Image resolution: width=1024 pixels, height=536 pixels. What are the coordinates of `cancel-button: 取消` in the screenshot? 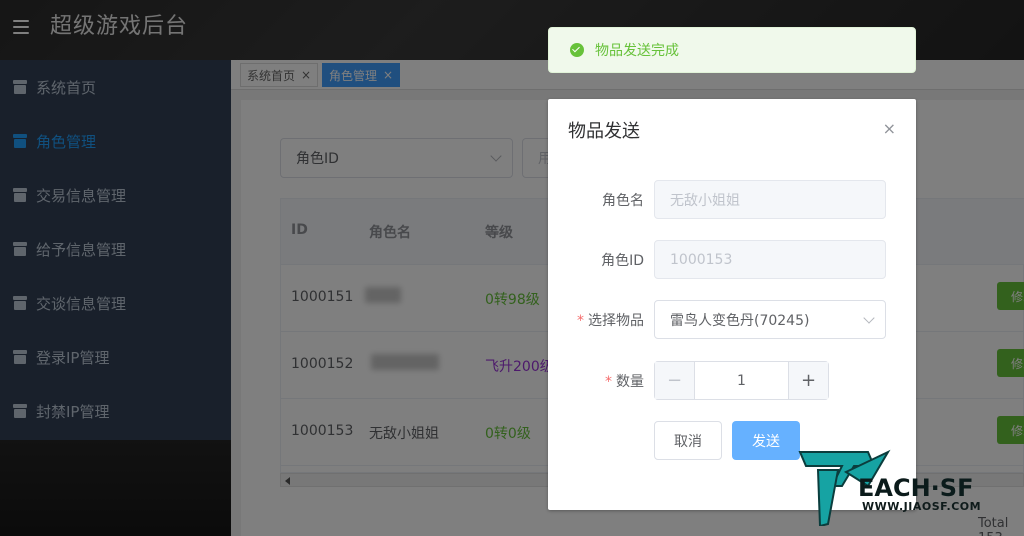 It's located at (688, 440).